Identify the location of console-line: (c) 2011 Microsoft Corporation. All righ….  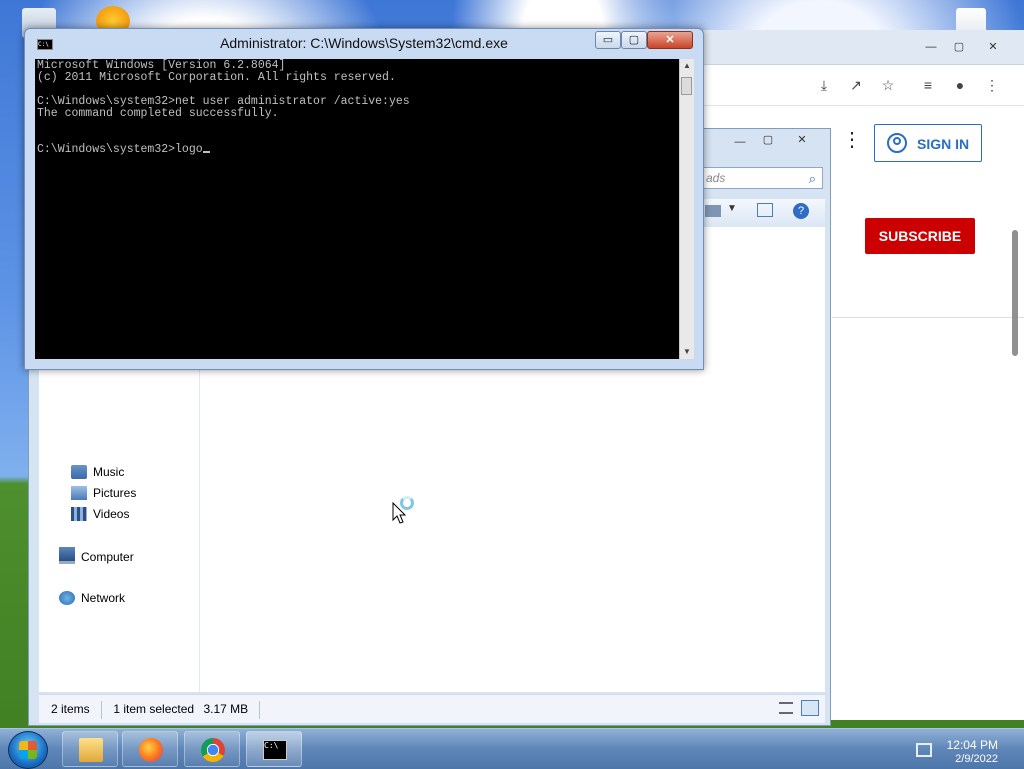
(216, 77).